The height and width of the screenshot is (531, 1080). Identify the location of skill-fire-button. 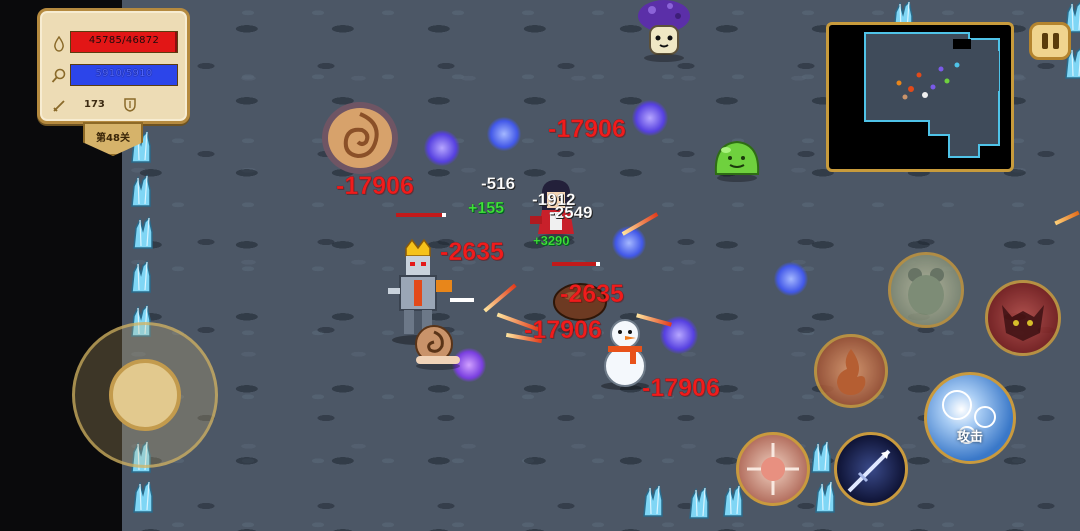
(851, 371).